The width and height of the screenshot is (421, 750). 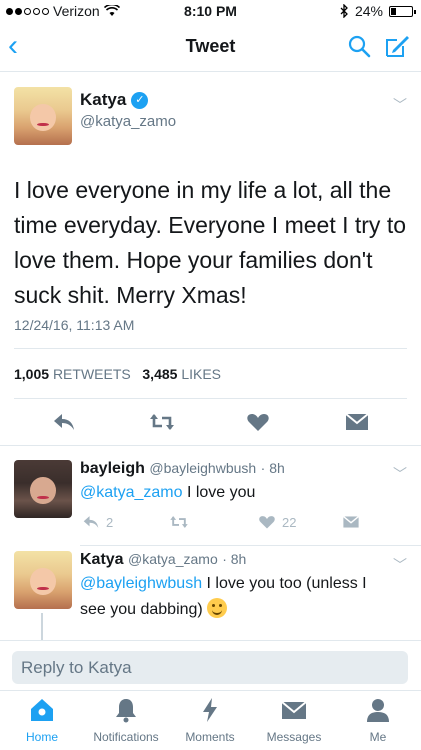 I want to click on reply-author: bayleigh @bayleighwbush · 8h, so click(x=182, y=469).